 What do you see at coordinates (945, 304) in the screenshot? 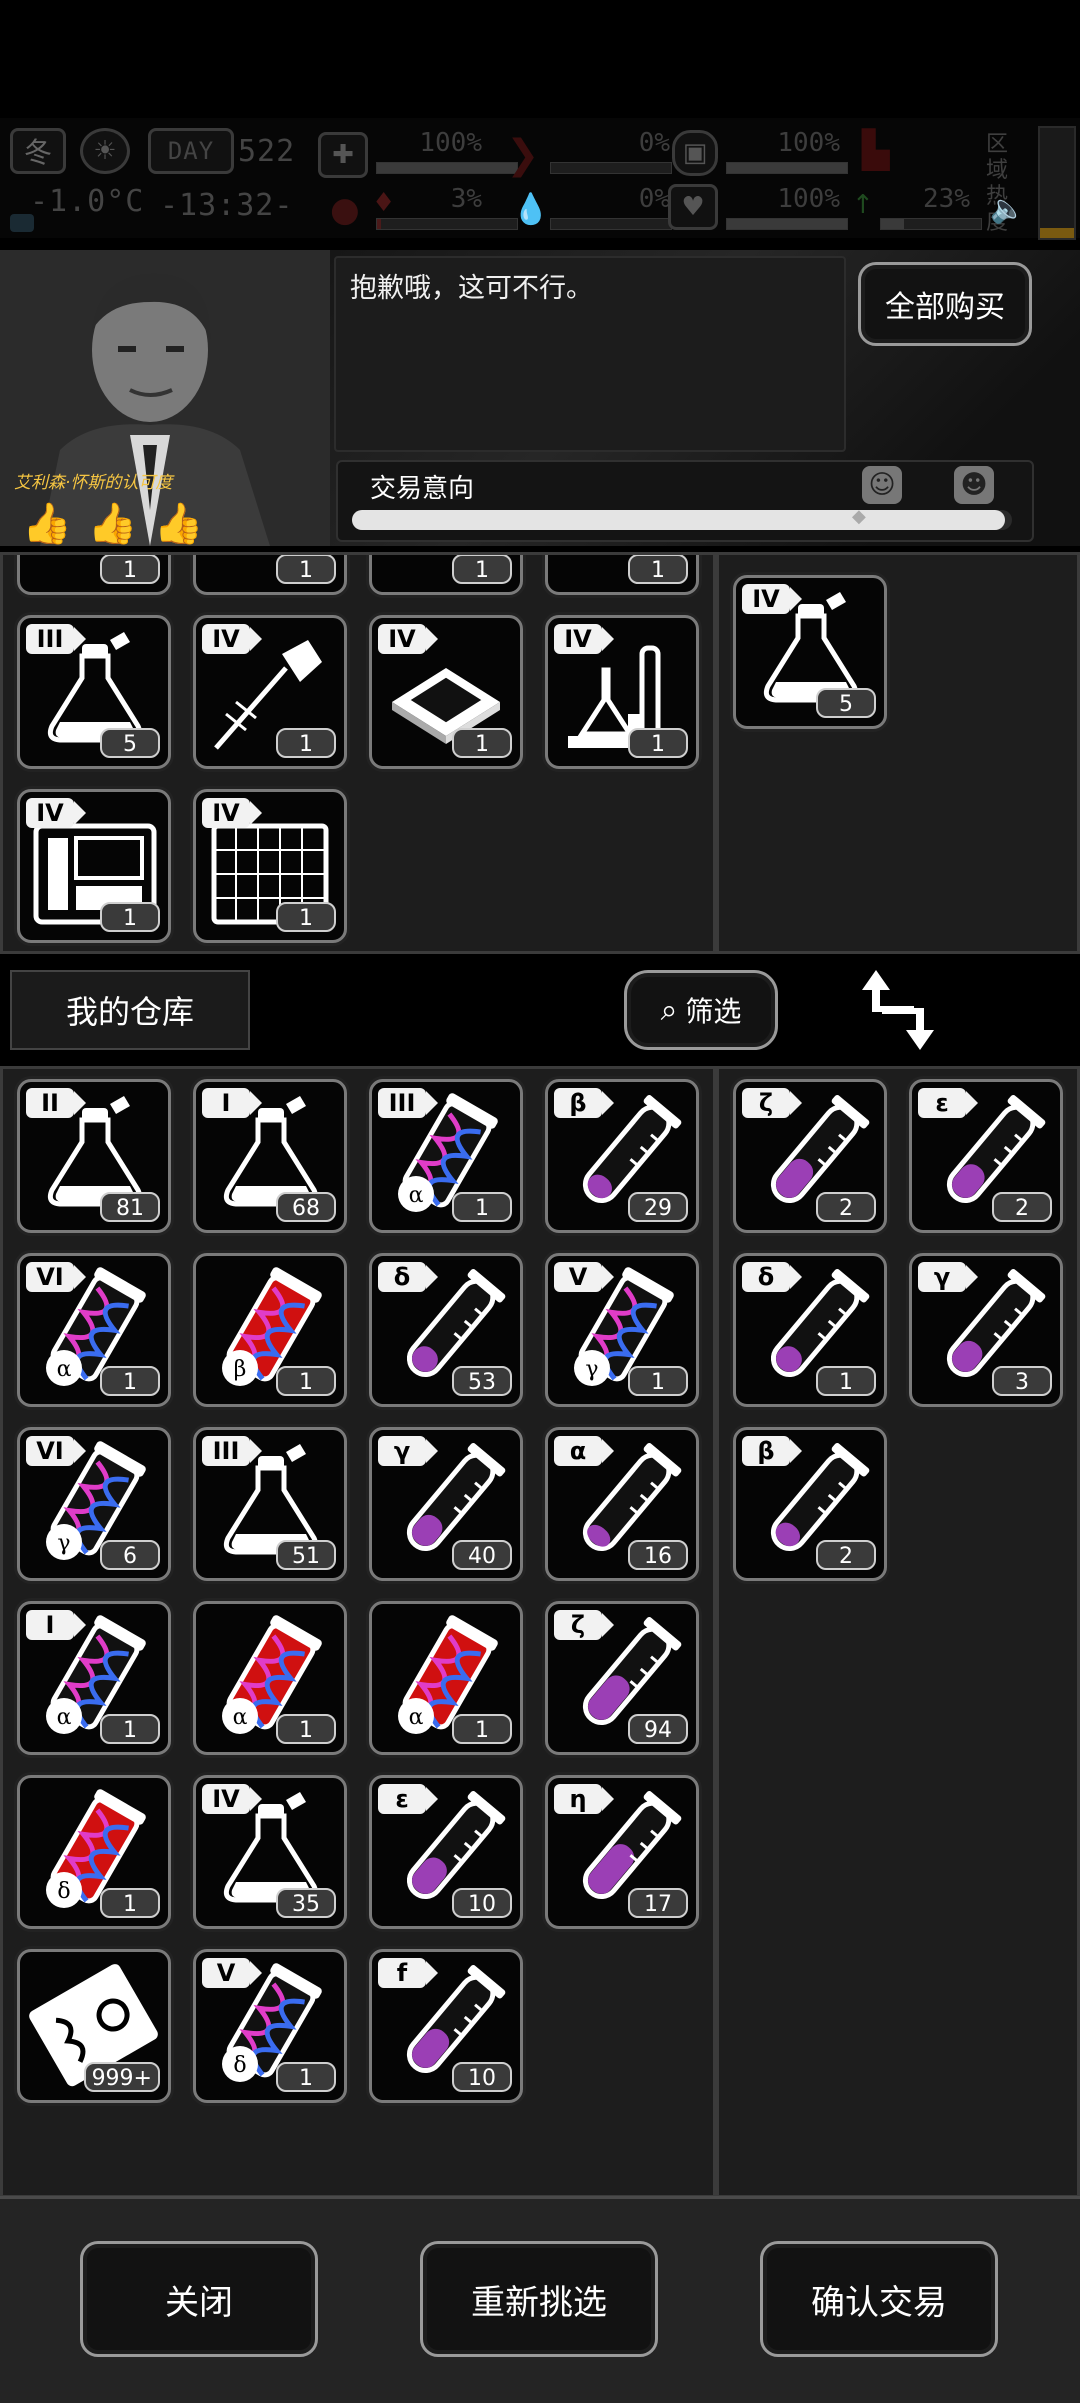
I see `buy-all-button: 全部购买` at bounding box center [945, 304].